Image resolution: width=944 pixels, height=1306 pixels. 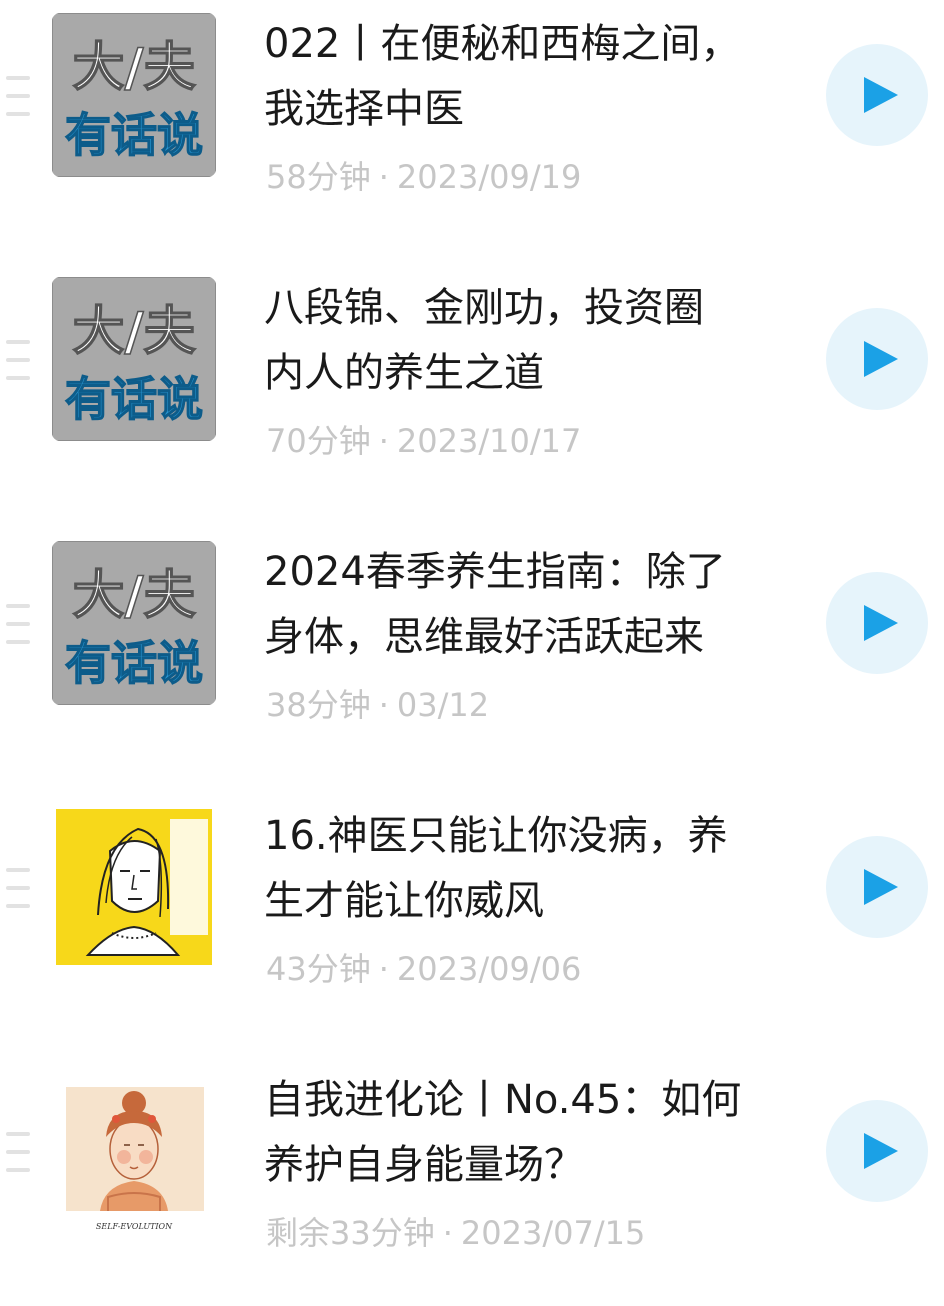 I want to click on episode-duration: 43分钟, so click(x=318, y=969).